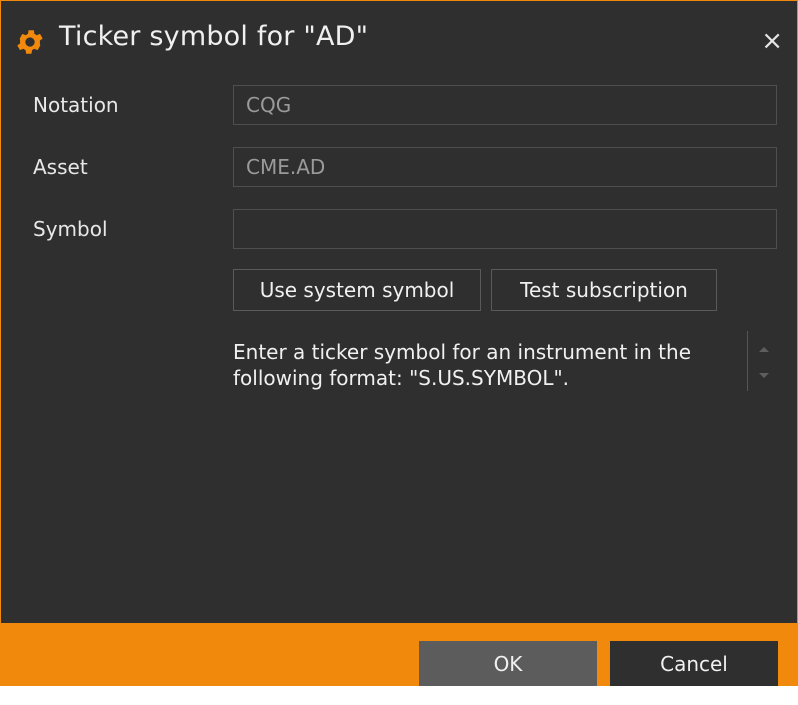  Describe the element at coordinates (214, 36) in the screenshot. I see `dialog-title: Ticker symbol for "AD"` at that location.